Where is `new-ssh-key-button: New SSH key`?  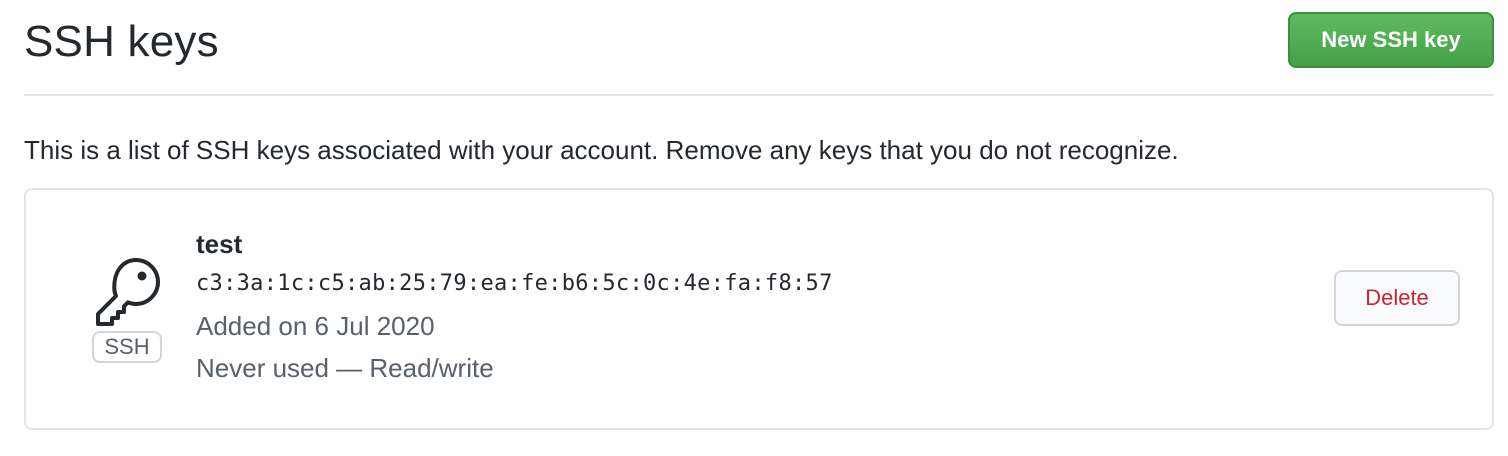 new-ssh-key-button: New SSH key is located at coordinates (1391, 40).